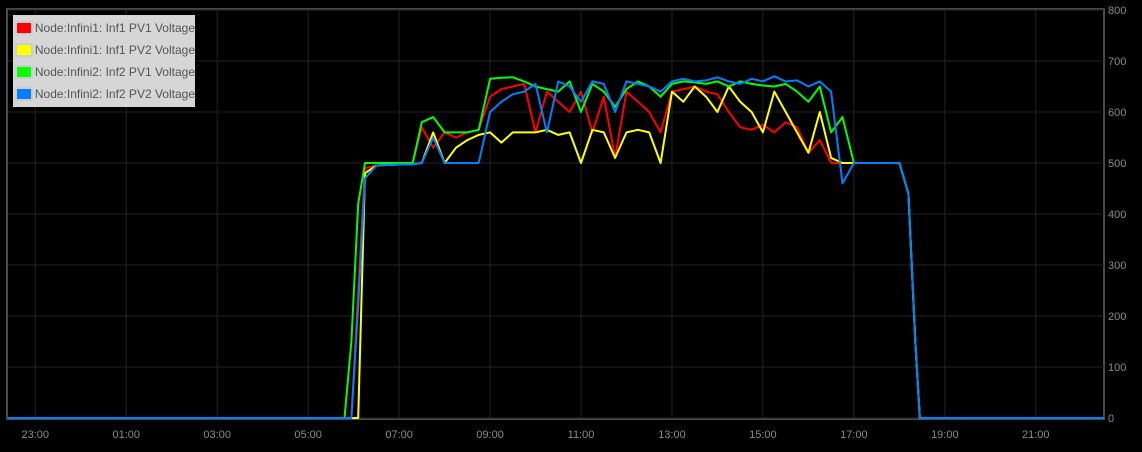 The height and width of the screenshot is (452, 1142). Describe the element at coordinates (399, 435) in the screenshot. I see `x-tick-label: 07:00` at that location.